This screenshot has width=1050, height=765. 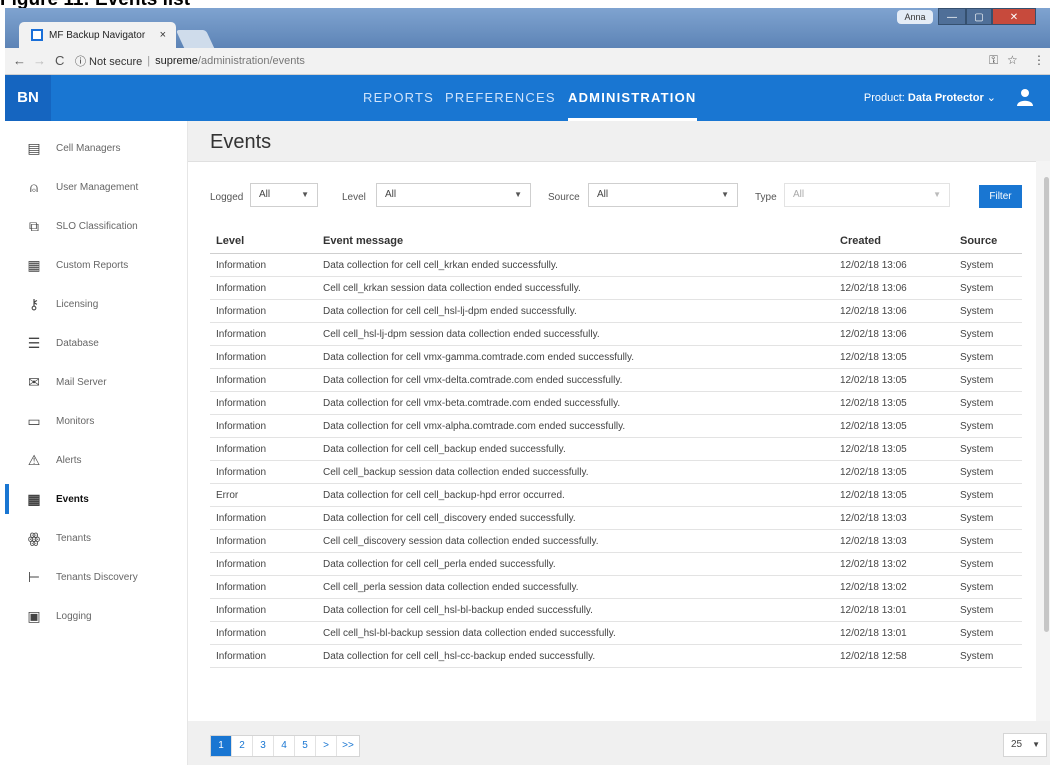 What do you see at coordinates (1039, 60) in the screenshot?
I see `browser-menu-icon: ⋮` at bounding box center [1039, 60].